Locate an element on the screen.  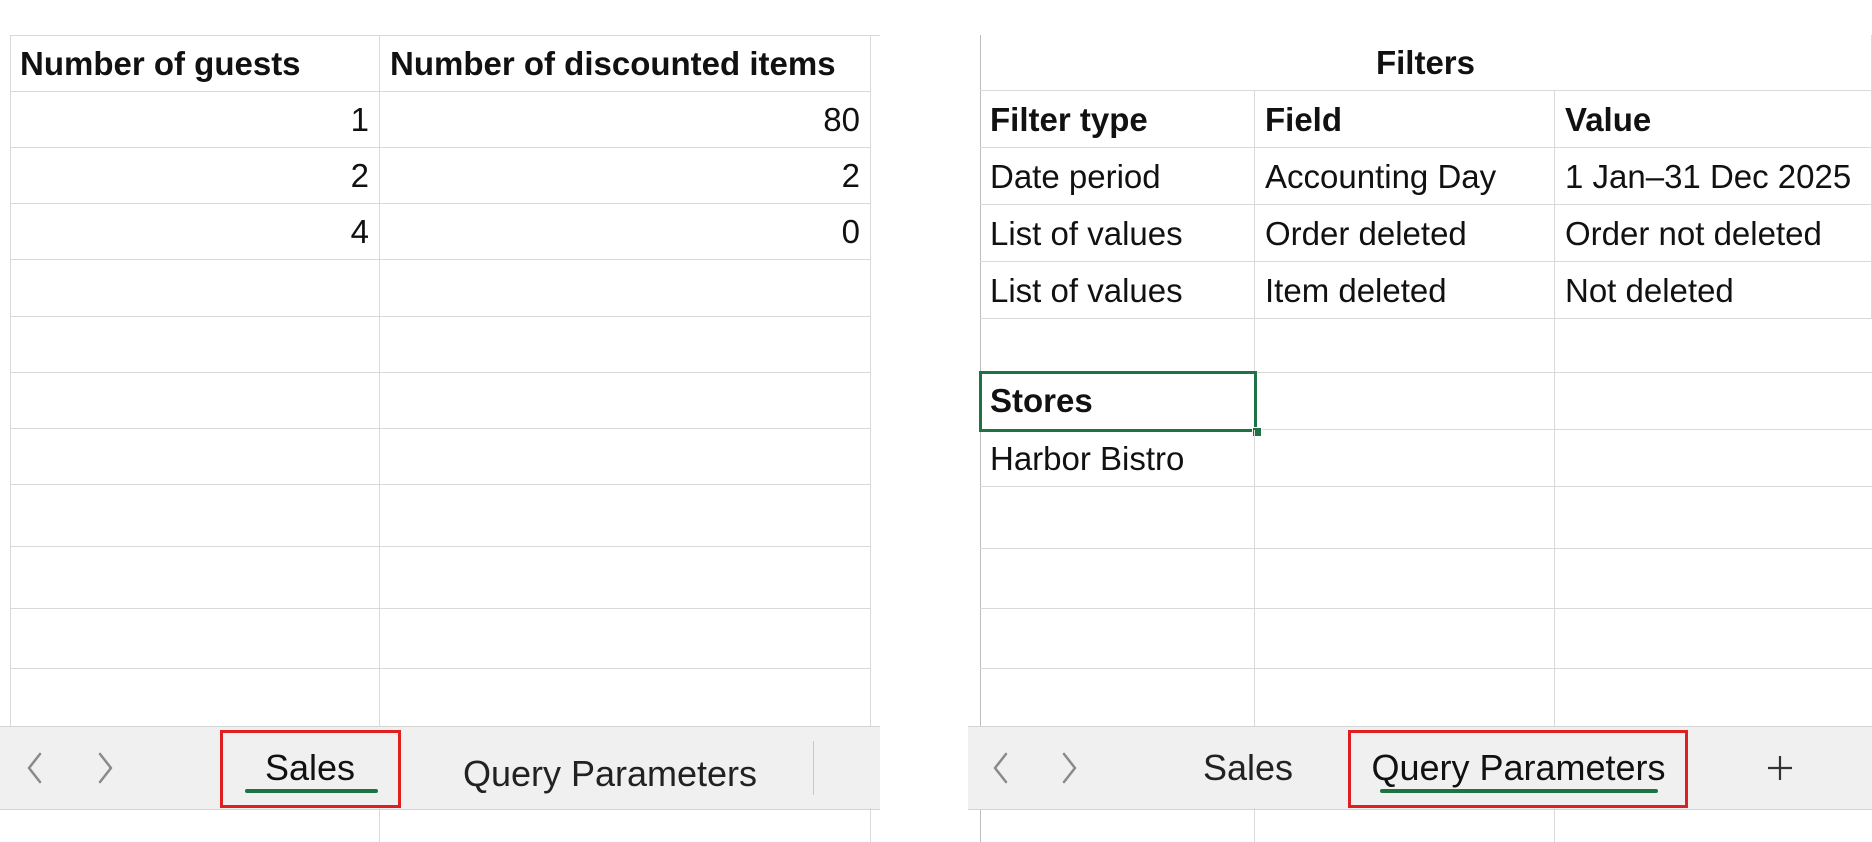
cell-filter-type-row3: List of values is located at coordinates (1117, 290).